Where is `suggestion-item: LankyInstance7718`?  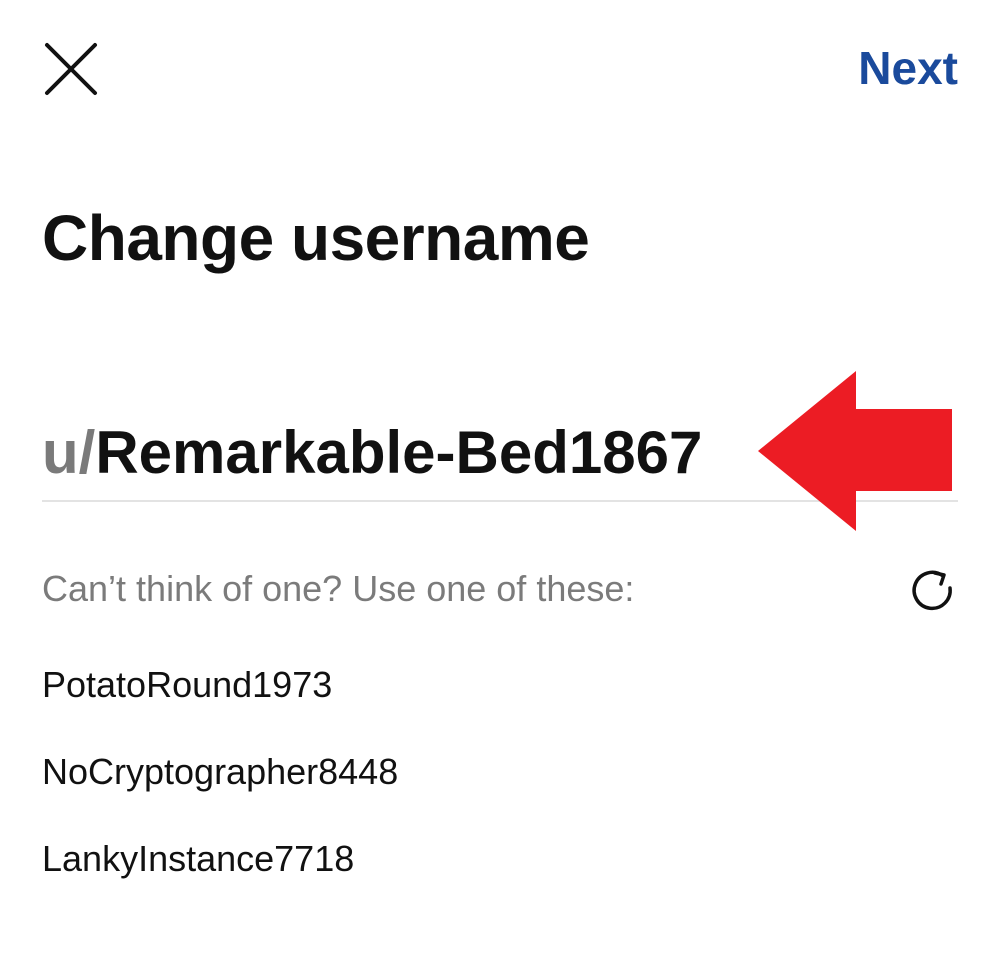
suggestion-item: LankyInstance7718 is located at coordinates (198, 859).